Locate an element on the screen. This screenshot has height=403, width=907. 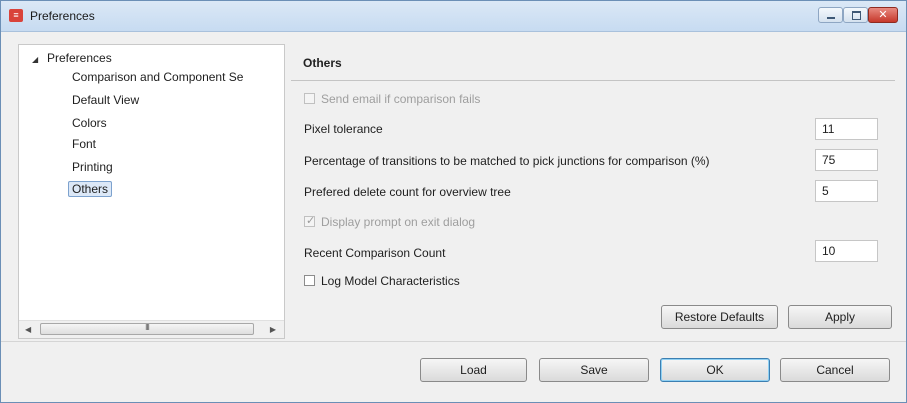
horizontal-scrollbar: ◀ III ▶ is located at coordinates (151, 329).